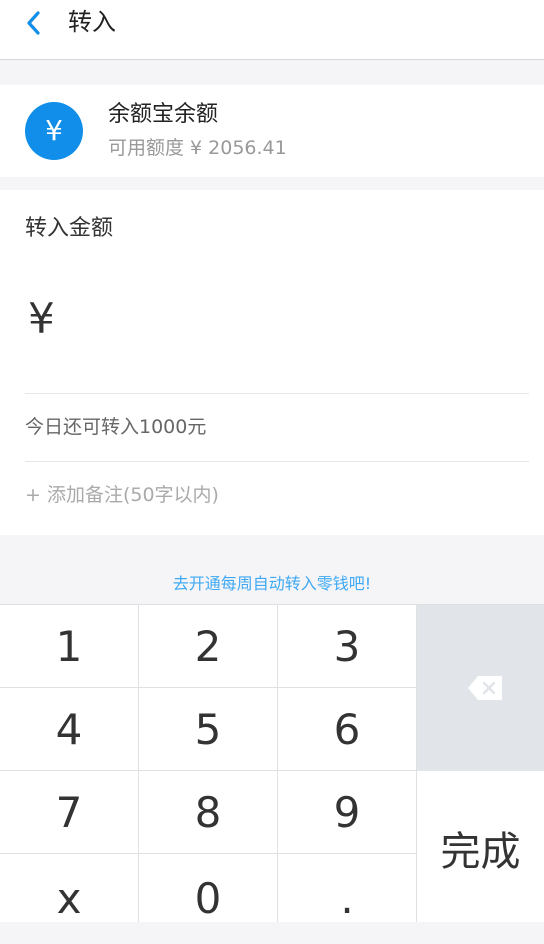 The height and width of the screenshot is (944, 544). I want to click on key-label: ., so click(347, 898).